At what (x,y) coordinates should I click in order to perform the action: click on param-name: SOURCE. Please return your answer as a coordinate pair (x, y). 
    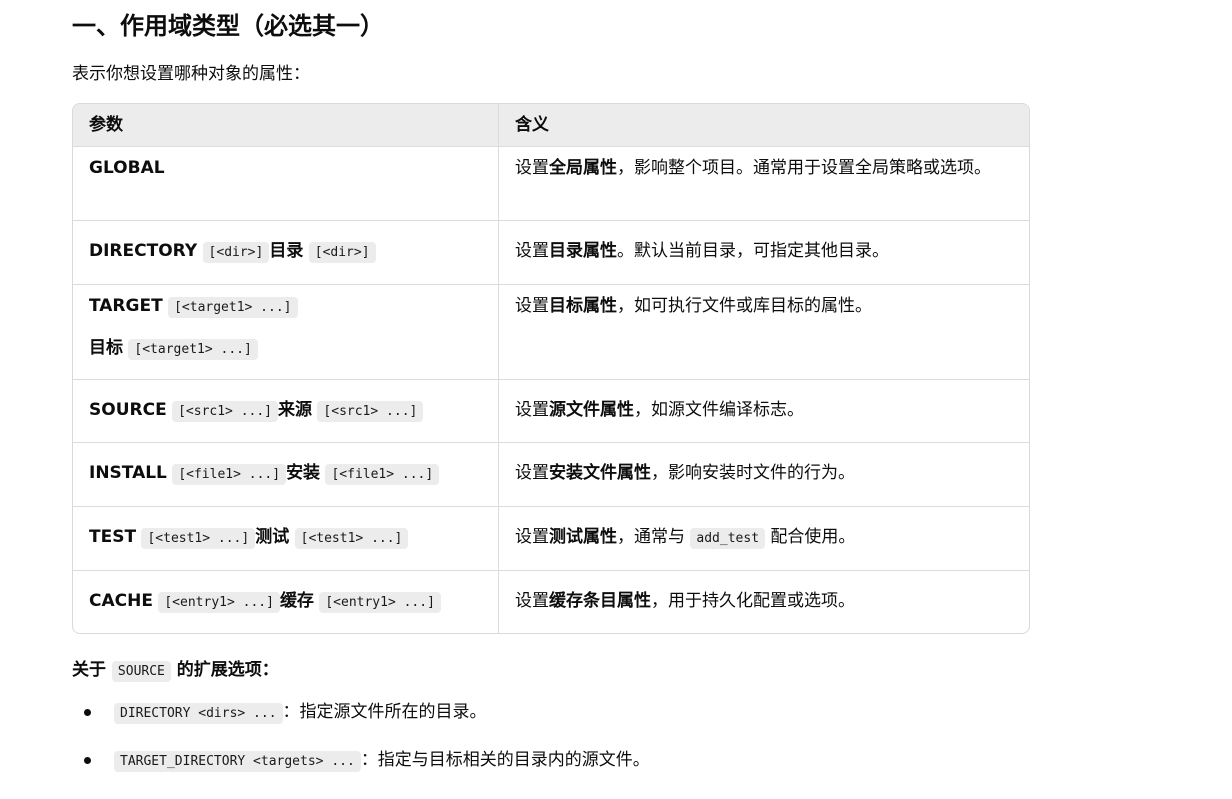
    Looking at the image, I should click on (128, 410).